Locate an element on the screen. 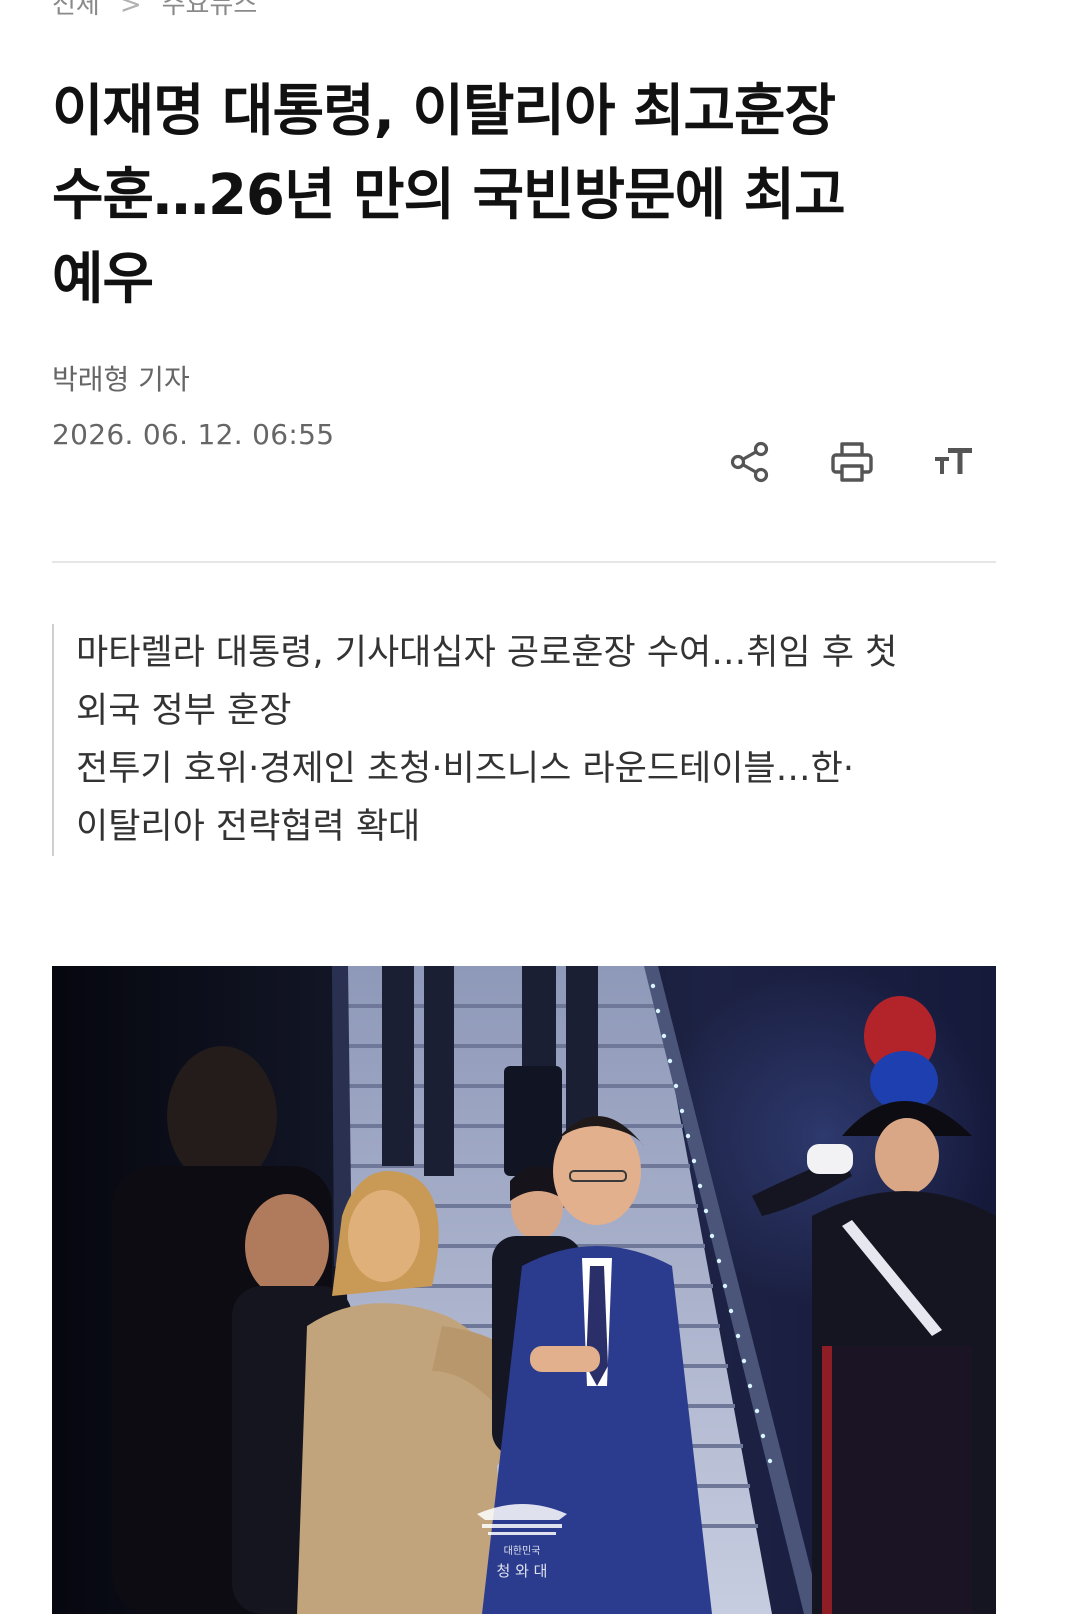  reporter-name: 박래형 기자 is located at coordinates (121, 378).